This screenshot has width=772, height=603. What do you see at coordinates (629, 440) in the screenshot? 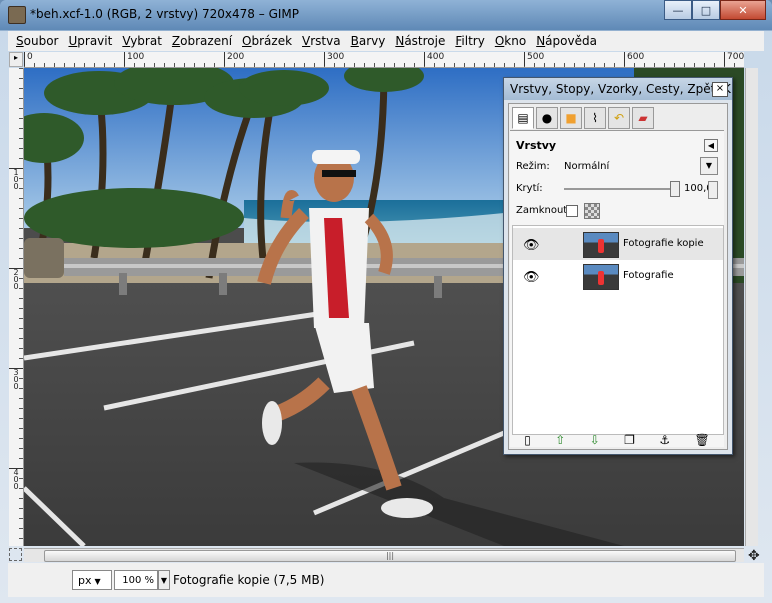
I see `duplicate-layer-icon: ❐` at bounding box center [629, 440].